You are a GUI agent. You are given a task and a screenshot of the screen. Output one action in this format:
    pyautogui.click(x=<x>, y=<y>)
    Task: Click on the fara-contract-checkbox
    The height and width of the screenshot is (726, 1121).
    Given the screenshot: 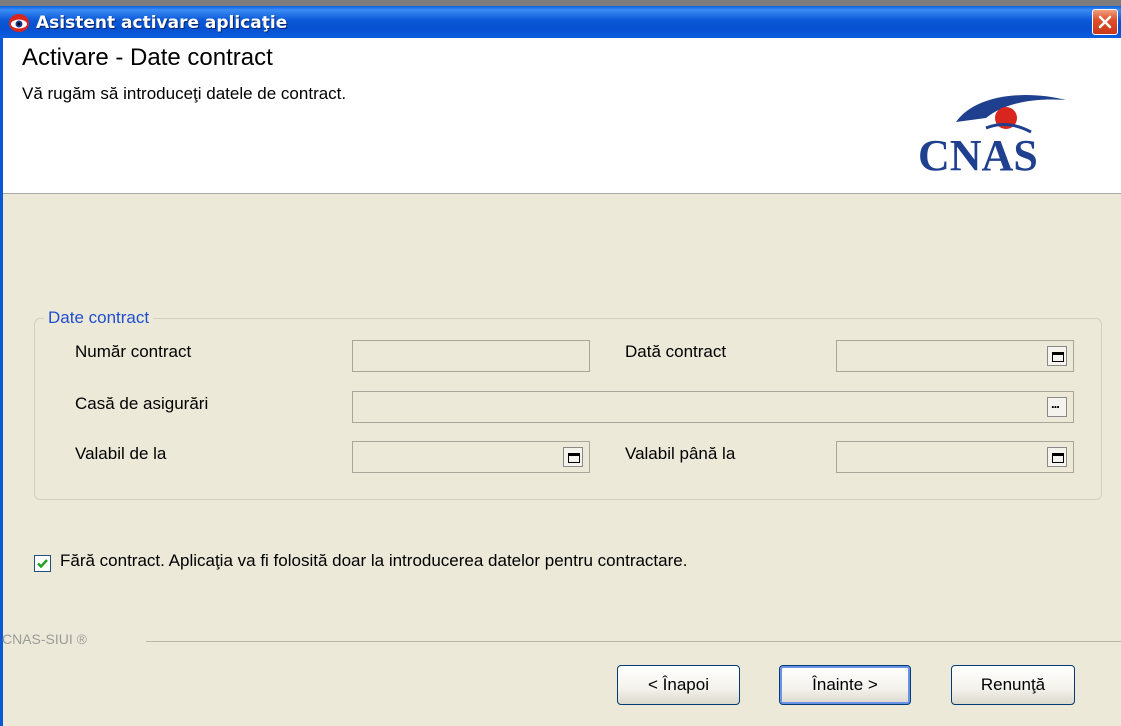 What is the action you would take?
    pyautogui.click(x=42, y=563)
    